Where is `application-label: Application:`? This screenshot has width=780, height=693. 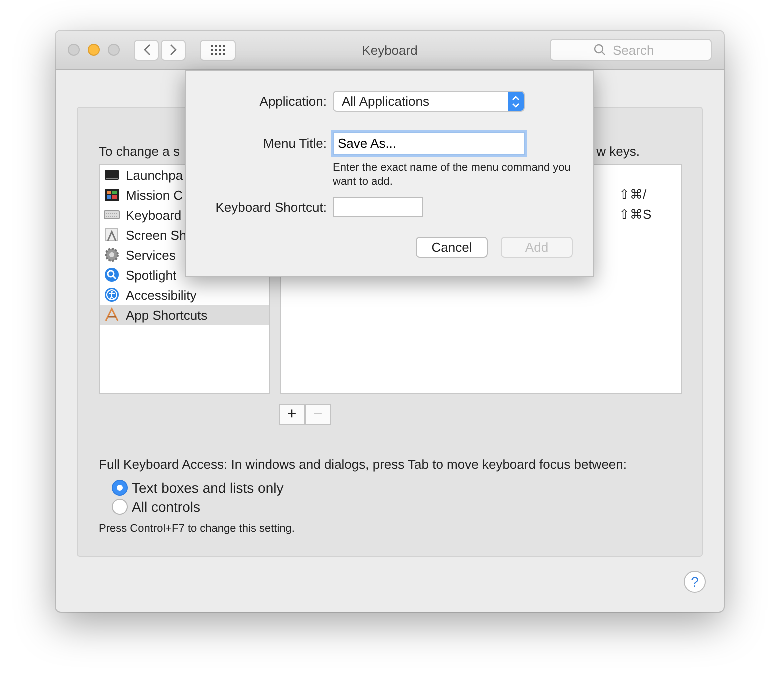
application-label: Application: is located at coordinates (292, 101).